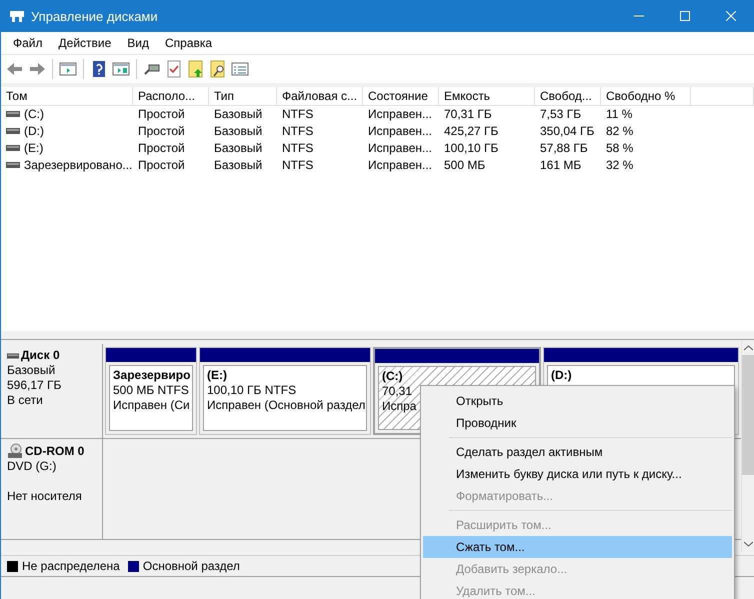 This screenshot has width=754, height=599. Describe the element at coordinates (562, 375) in the screenshot. I see `partition-name: (D:)` at that location.